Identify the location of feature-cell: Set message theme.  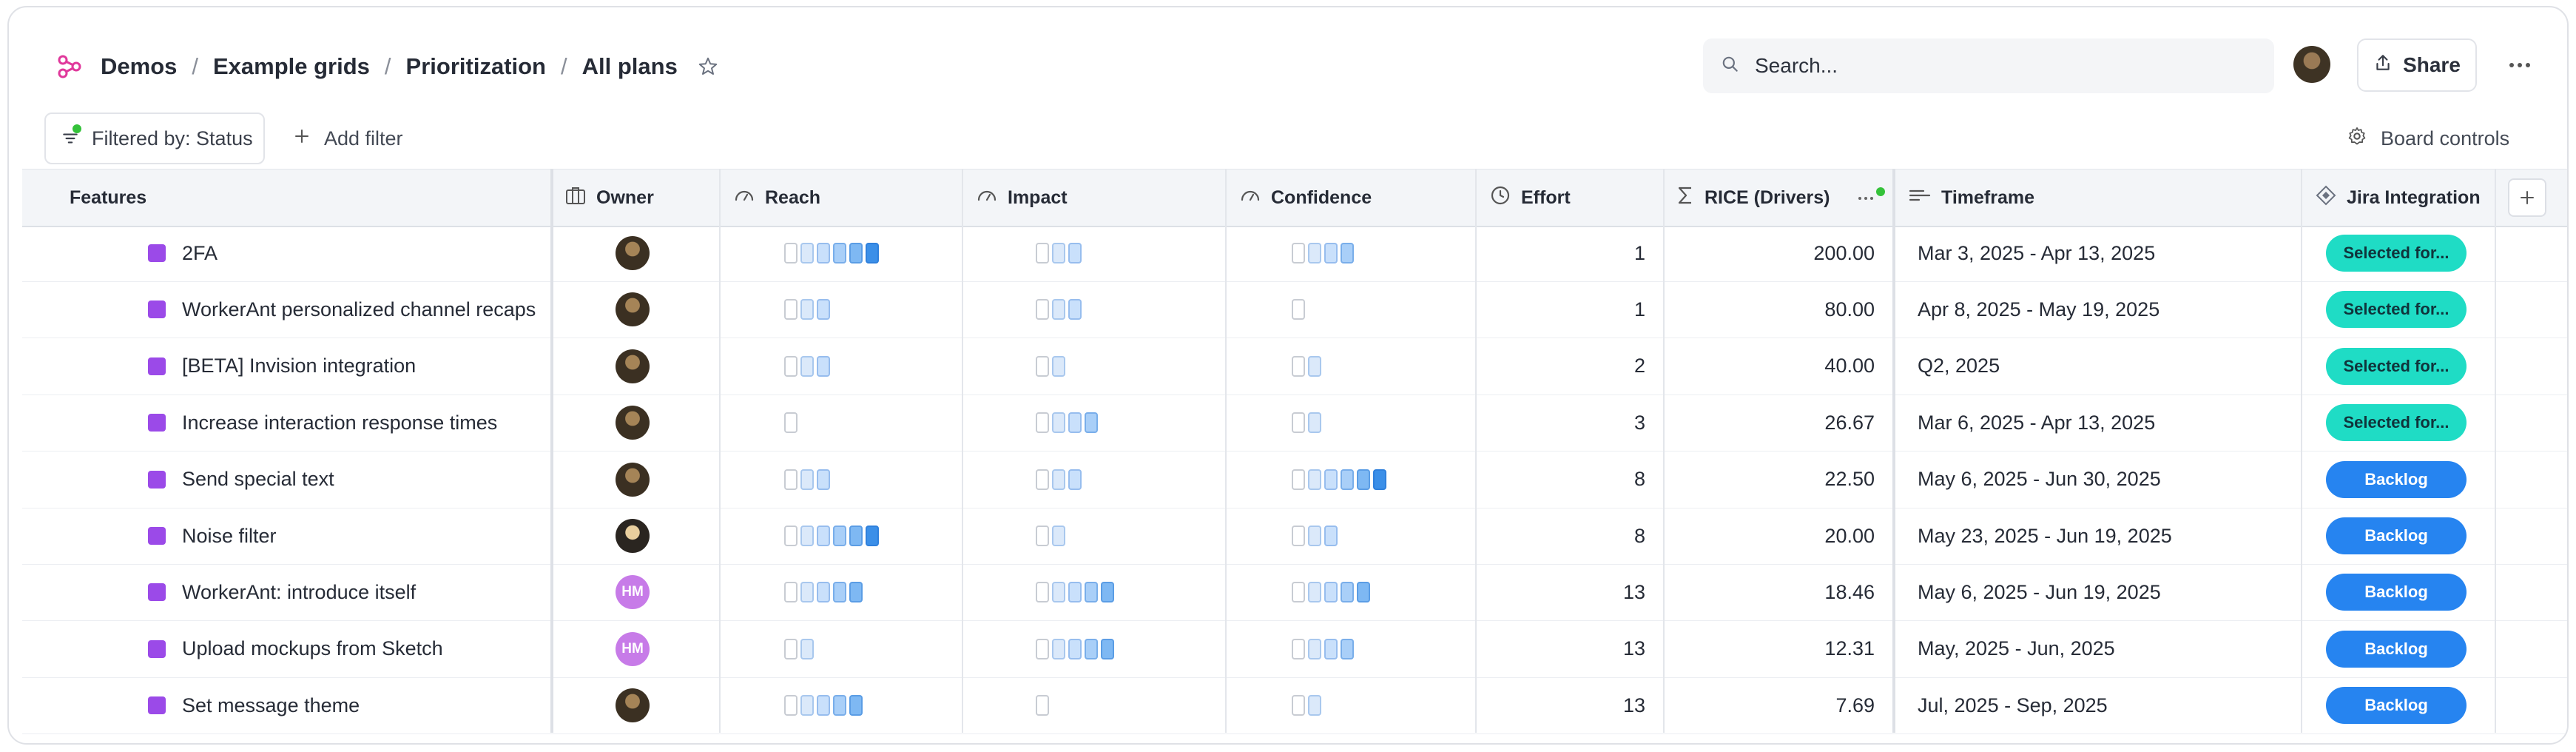
(254, 705).